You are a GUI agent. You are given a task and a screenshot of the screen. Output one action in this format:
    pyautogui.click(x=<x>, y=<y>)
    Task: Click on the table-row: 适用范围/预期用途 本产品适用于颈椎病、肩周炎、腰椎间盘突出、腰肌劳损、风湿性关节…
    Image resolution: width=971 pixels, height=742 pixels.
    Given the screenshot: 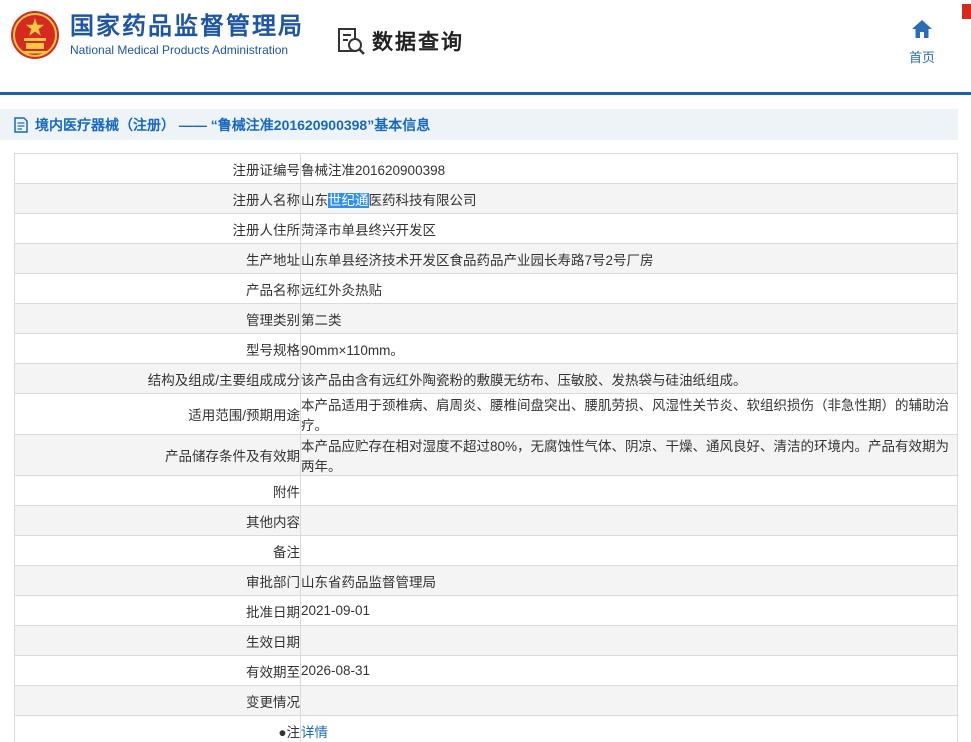 What is the action you would take?
    pyautogui.click(x=486, y=414)
    